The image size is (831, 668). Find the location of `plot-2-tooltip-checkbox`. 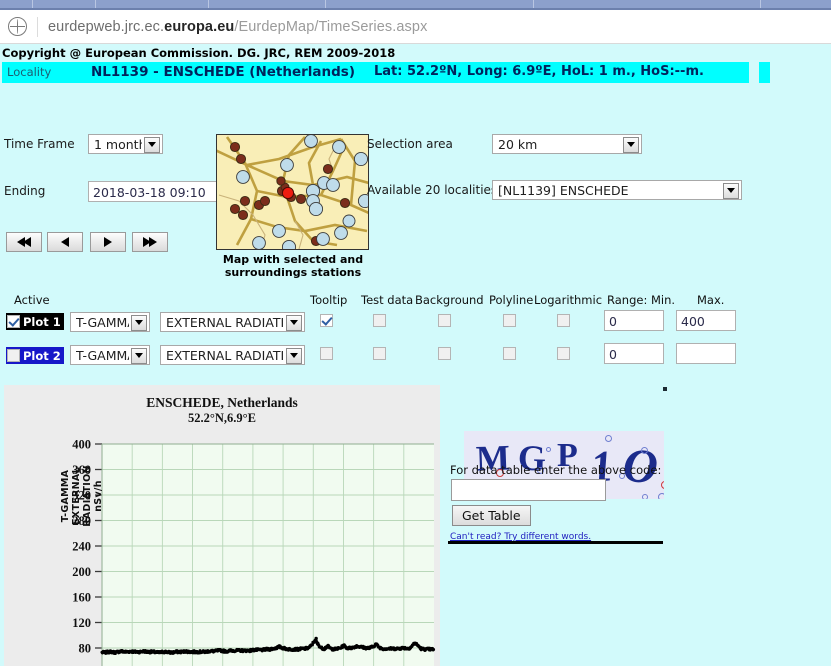

plot-2-tooltip-checkbox is located at coordinates (326, 353).